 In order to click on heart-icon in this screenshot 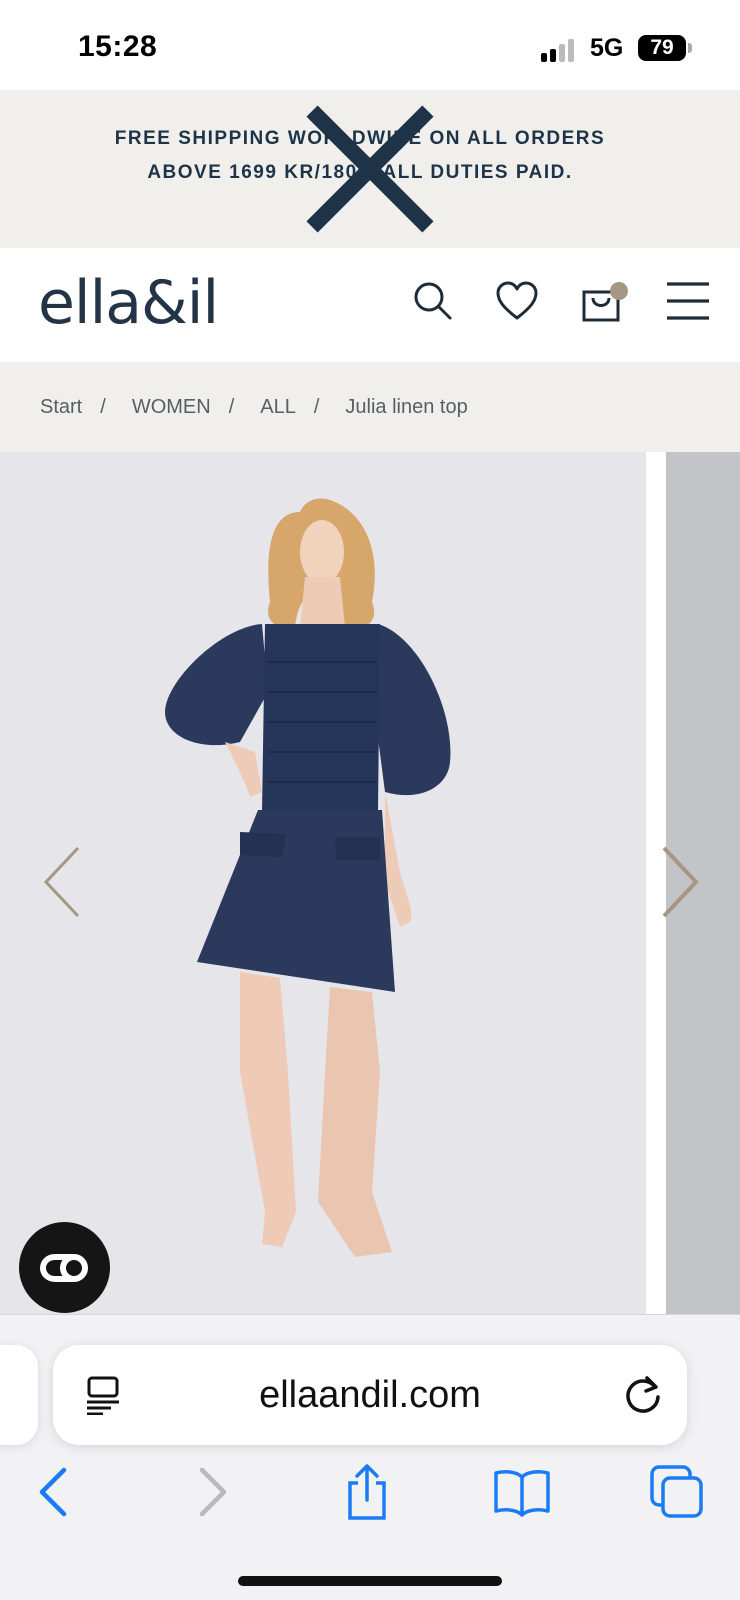, I will do `click(517, 301)`.